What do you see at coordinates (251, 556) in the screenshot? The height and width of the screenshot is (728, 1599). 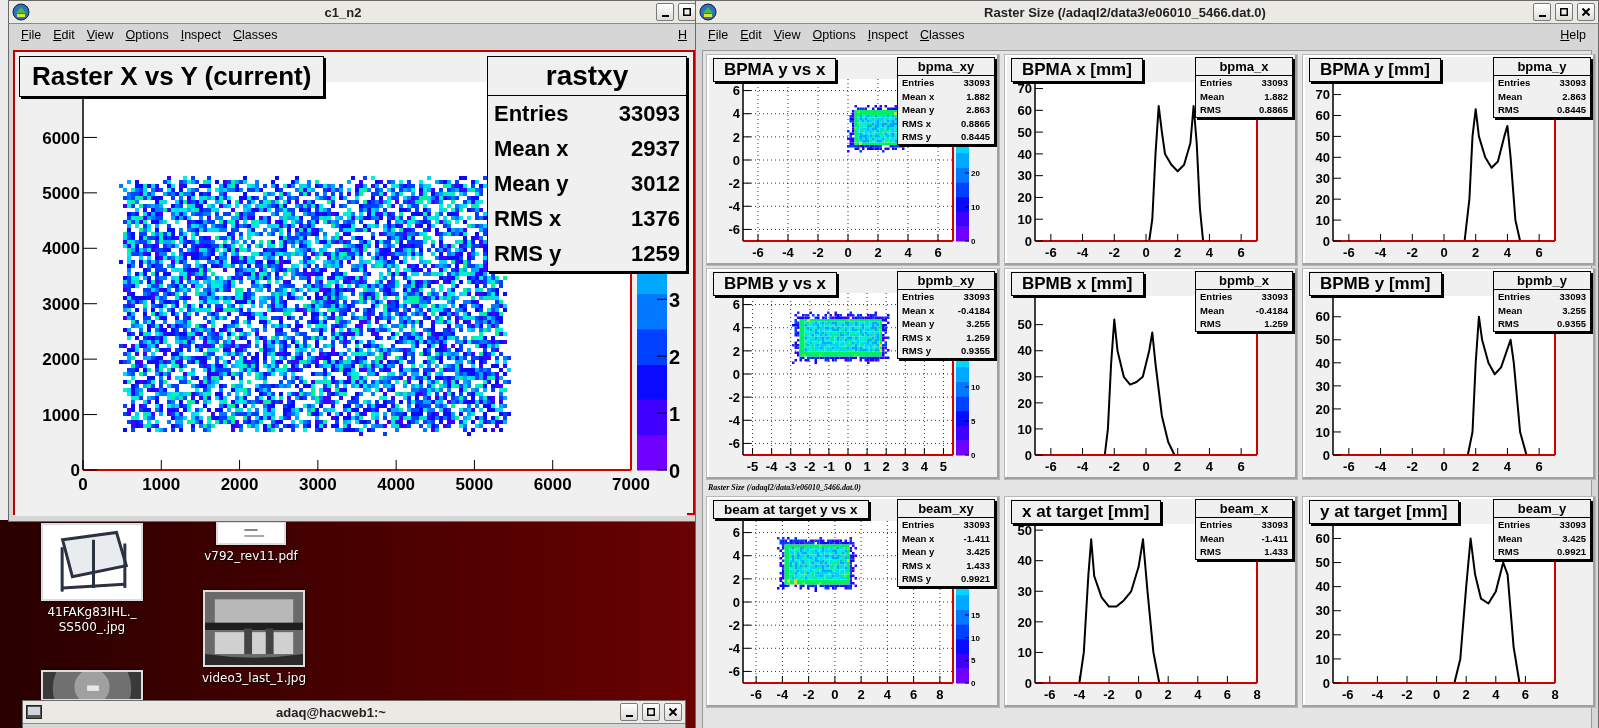 I see `icon-label: v792_rev11.pdf` at bounding box center [251, 556].